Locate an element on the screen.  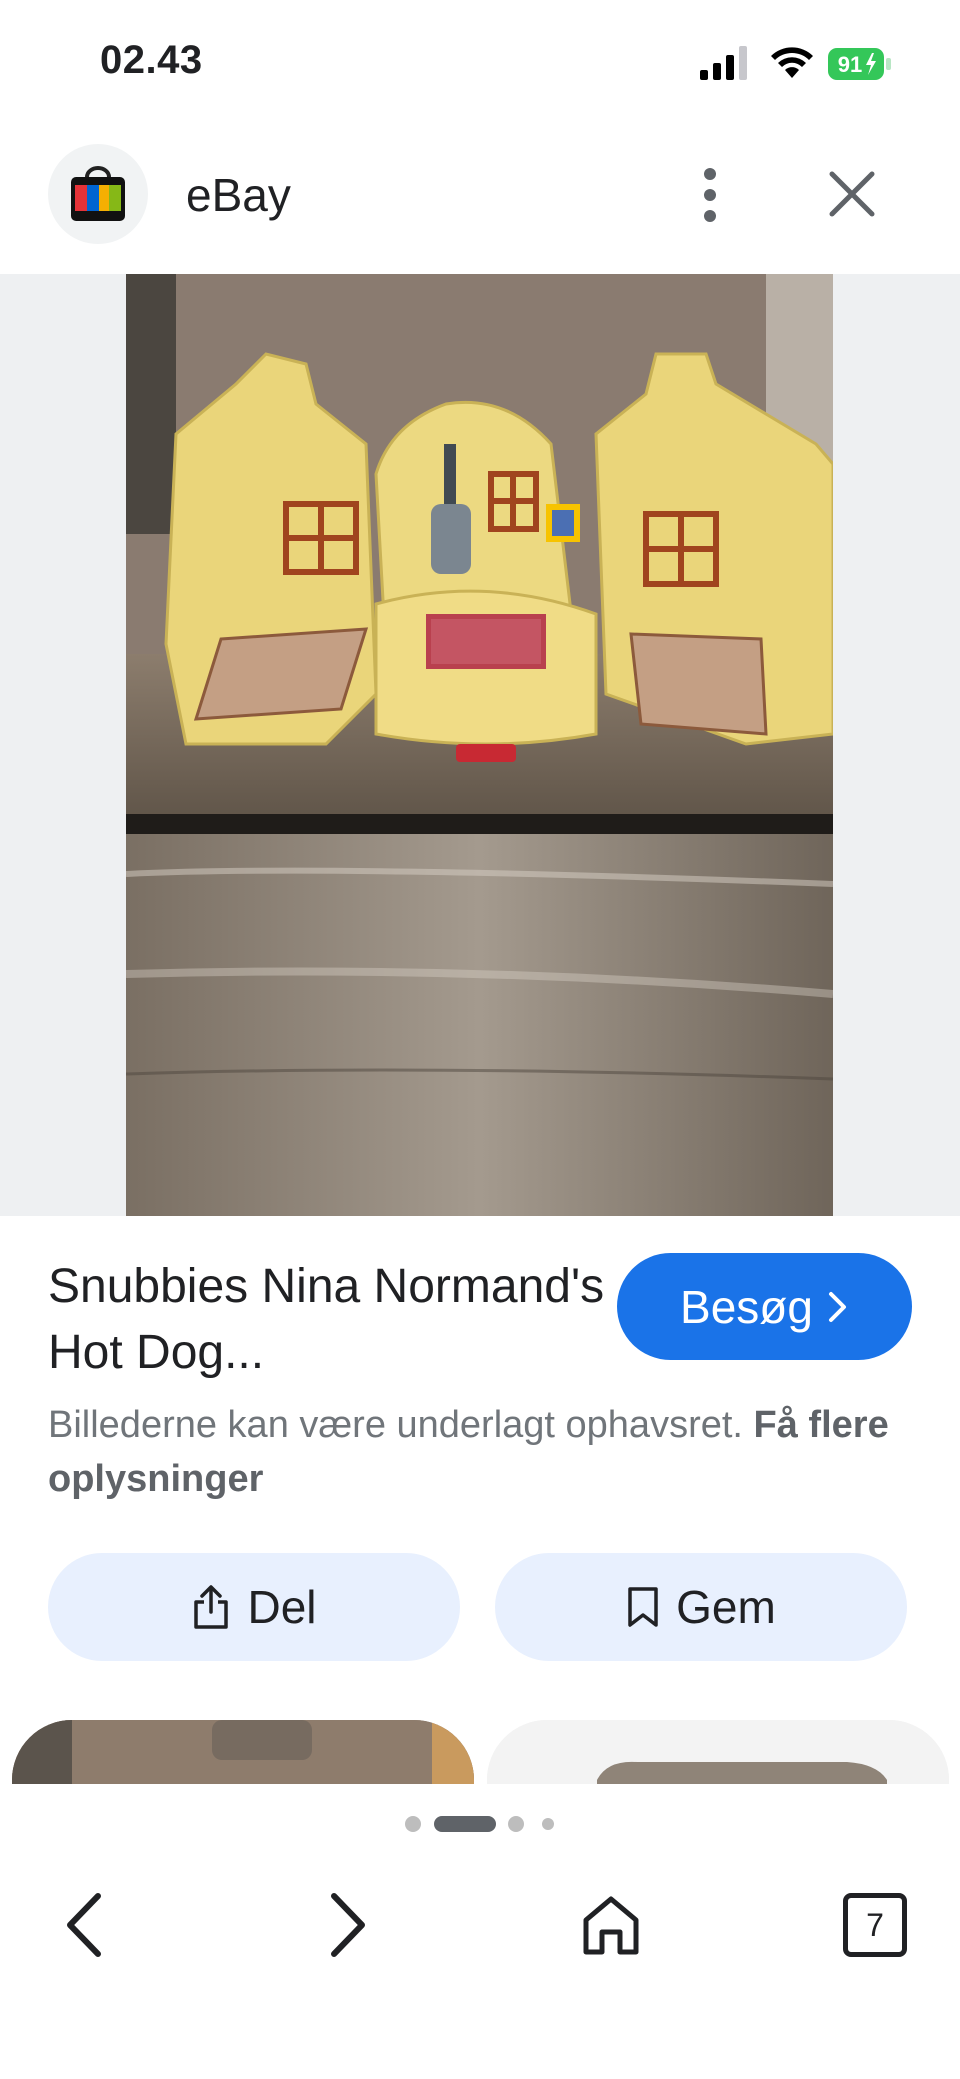
tabs-button: 7 is located at coordinates (875, 1925).